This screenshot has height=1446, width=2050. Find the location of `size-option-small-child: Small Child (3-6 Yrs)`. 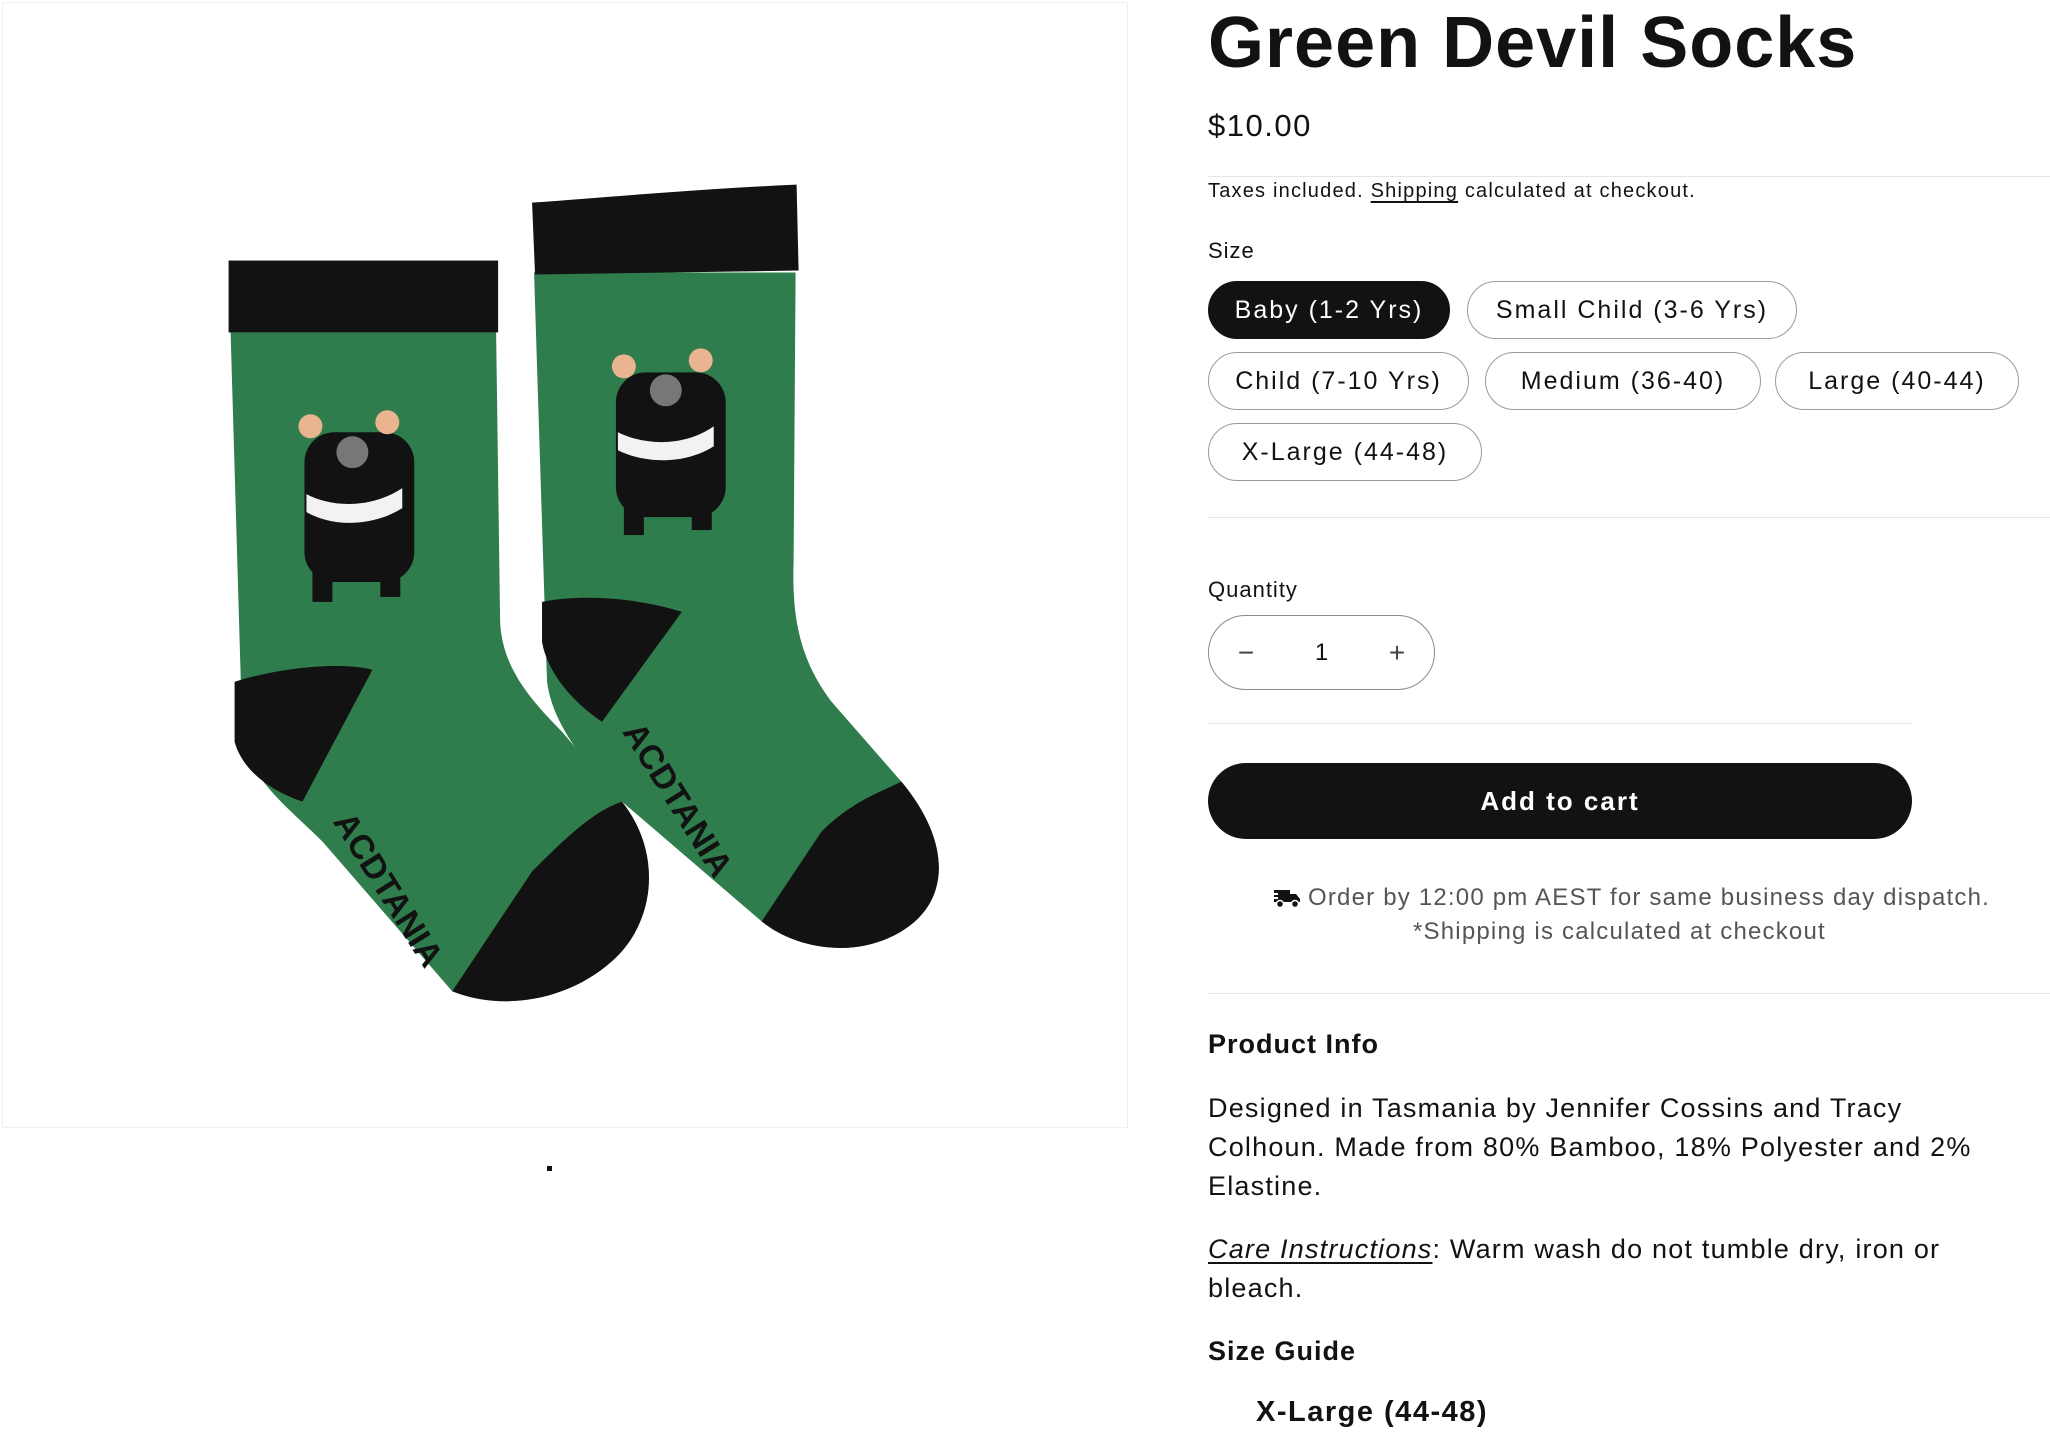

size-option-small-child: Small Child (3-6 Yrs) is located at coordinates (1632, 310).